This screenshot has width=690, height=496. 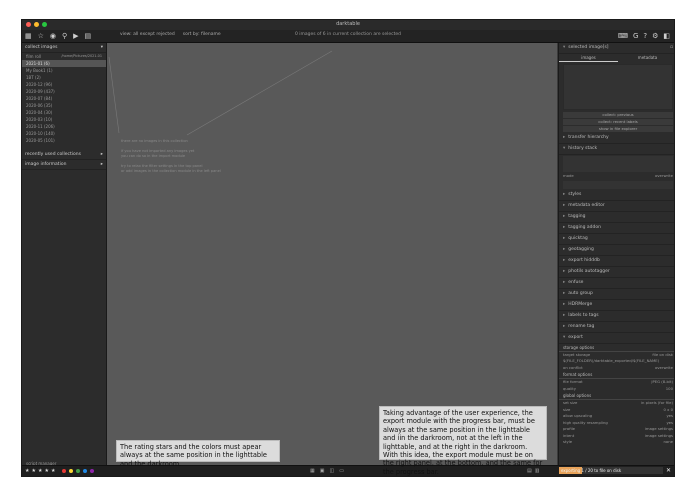 I want to click on collection-item: 2020-10 (140), so click(x=64, y=133).